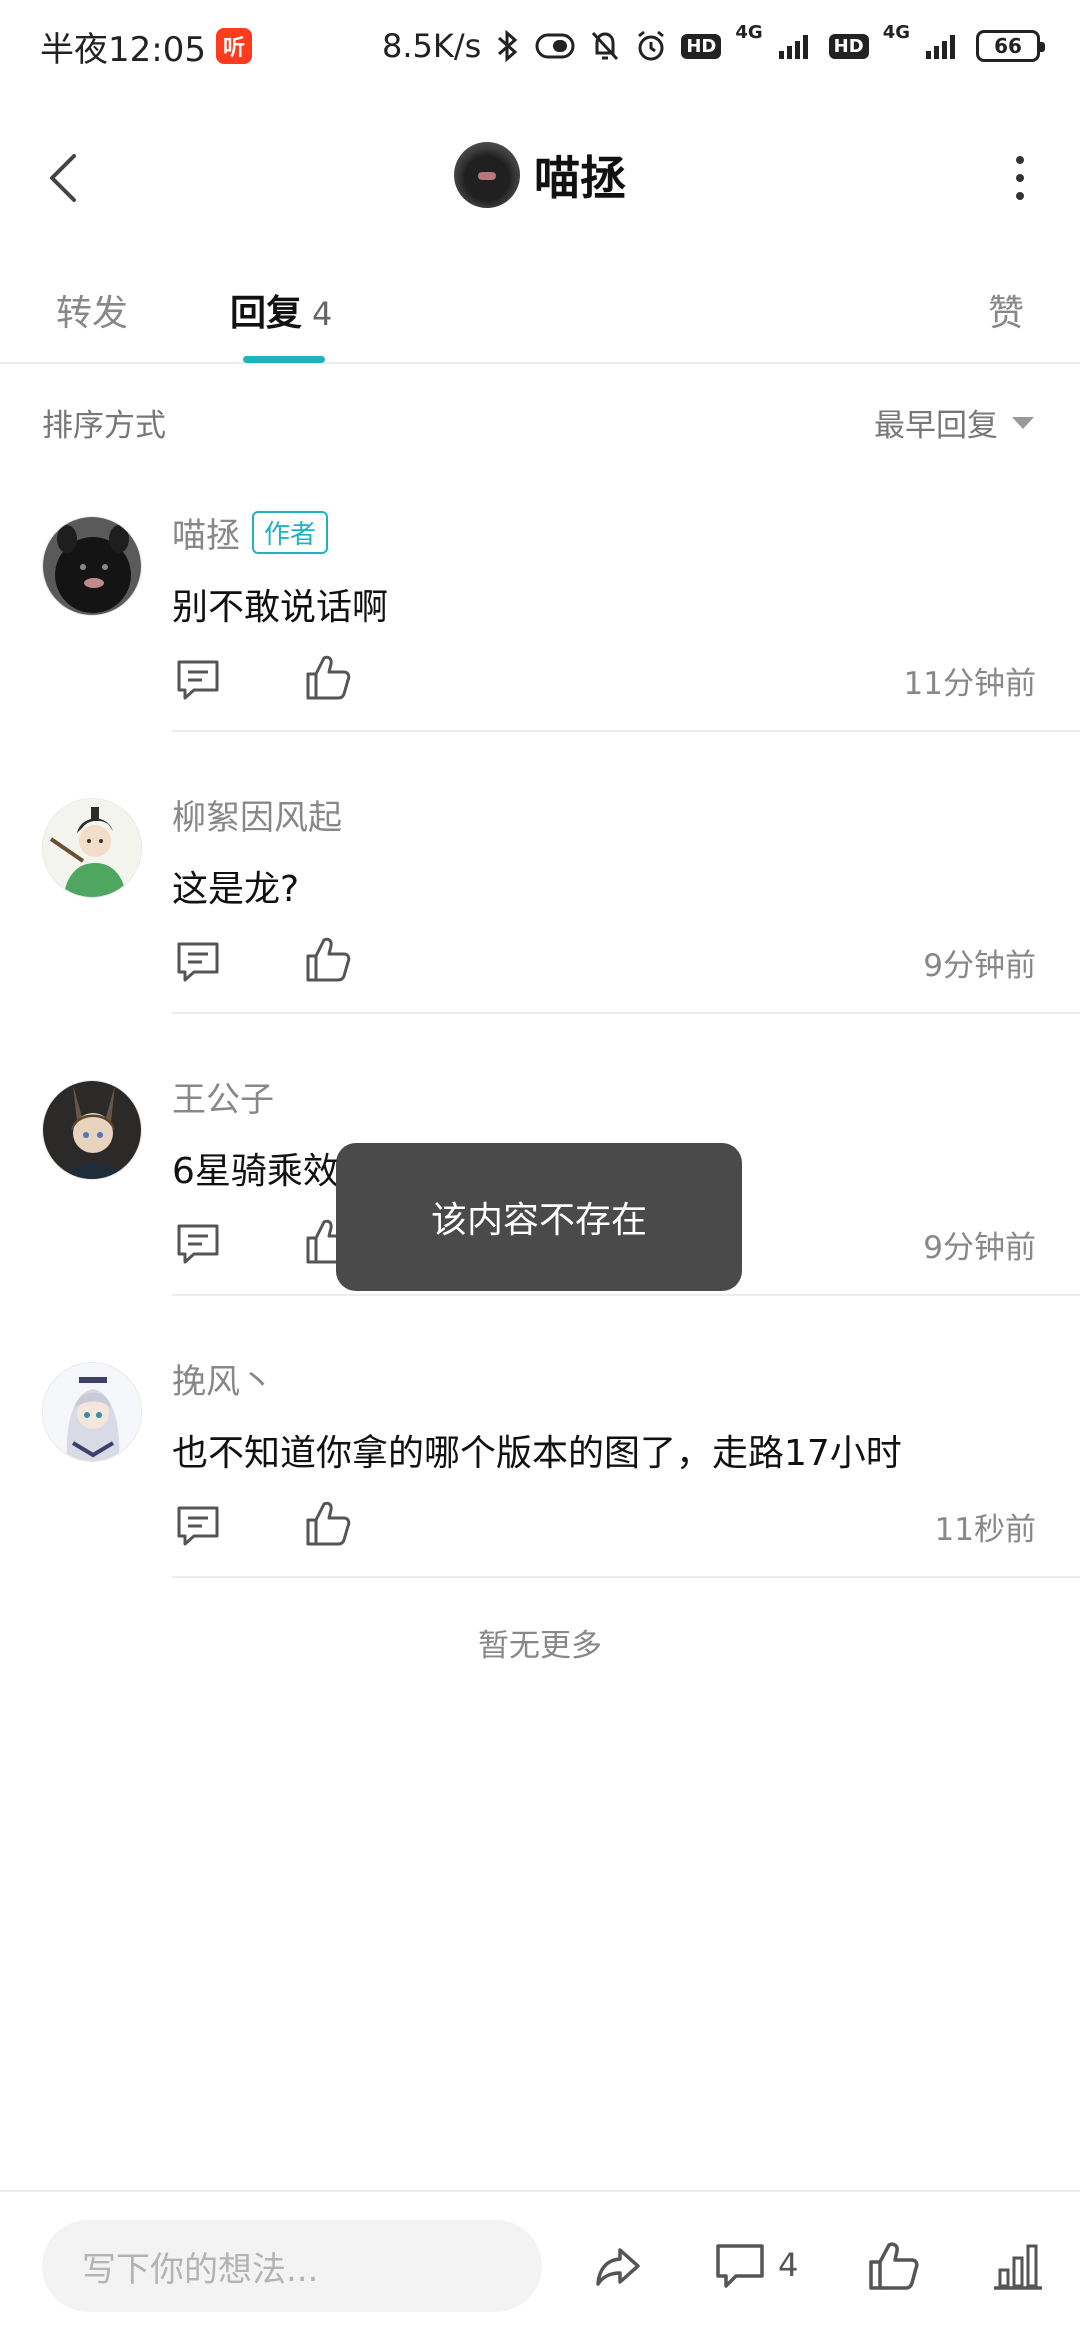  I want to click on sort-row: 排序方式 最早回复, so click(540, 421).